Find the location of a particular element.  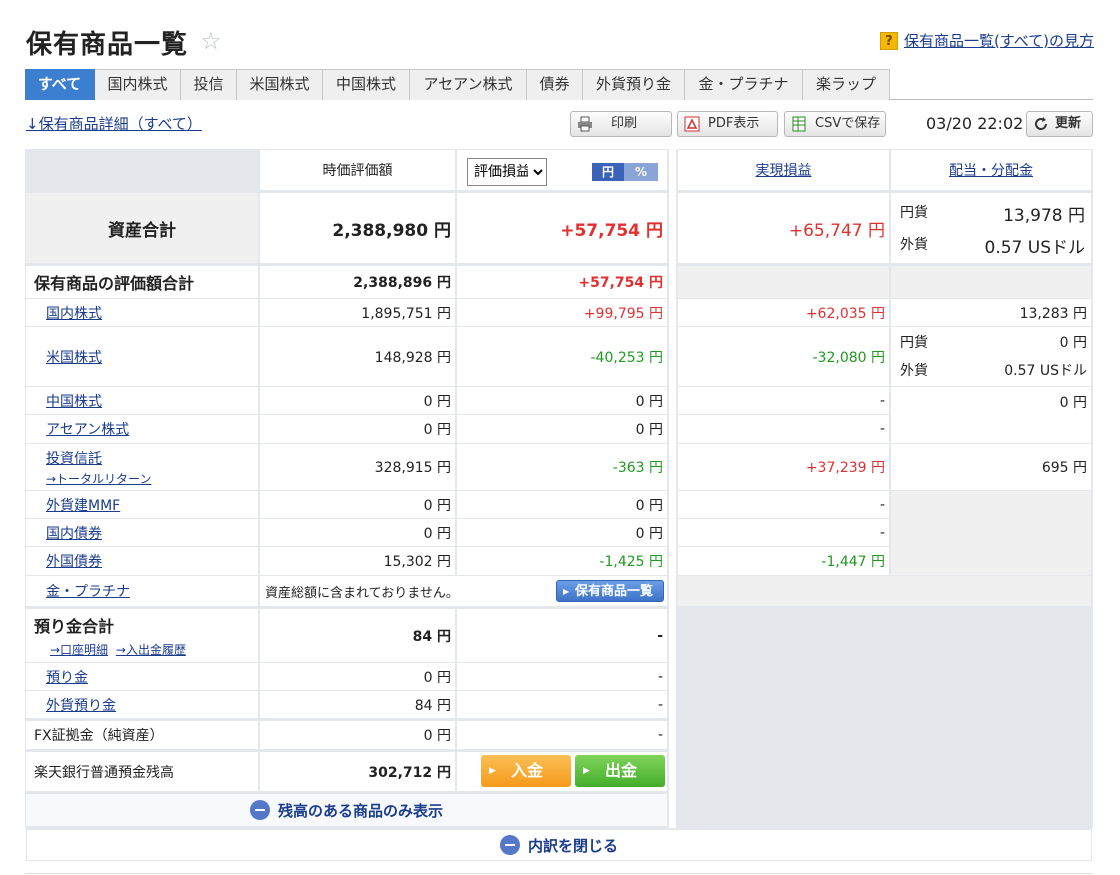

pdf-icon is located at coordinates (692, 124).